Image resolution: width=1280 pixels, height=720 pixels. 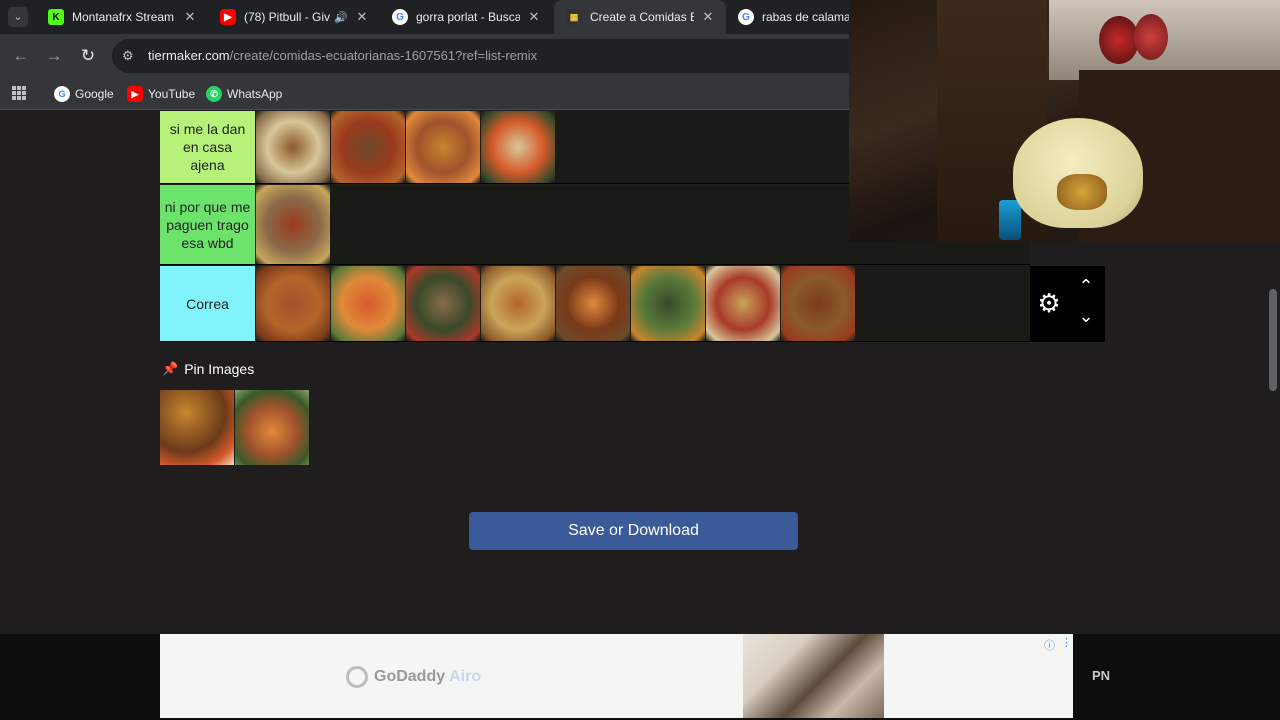 I want to click on site-info-icon: ⚙, so click(x=128, y=56).